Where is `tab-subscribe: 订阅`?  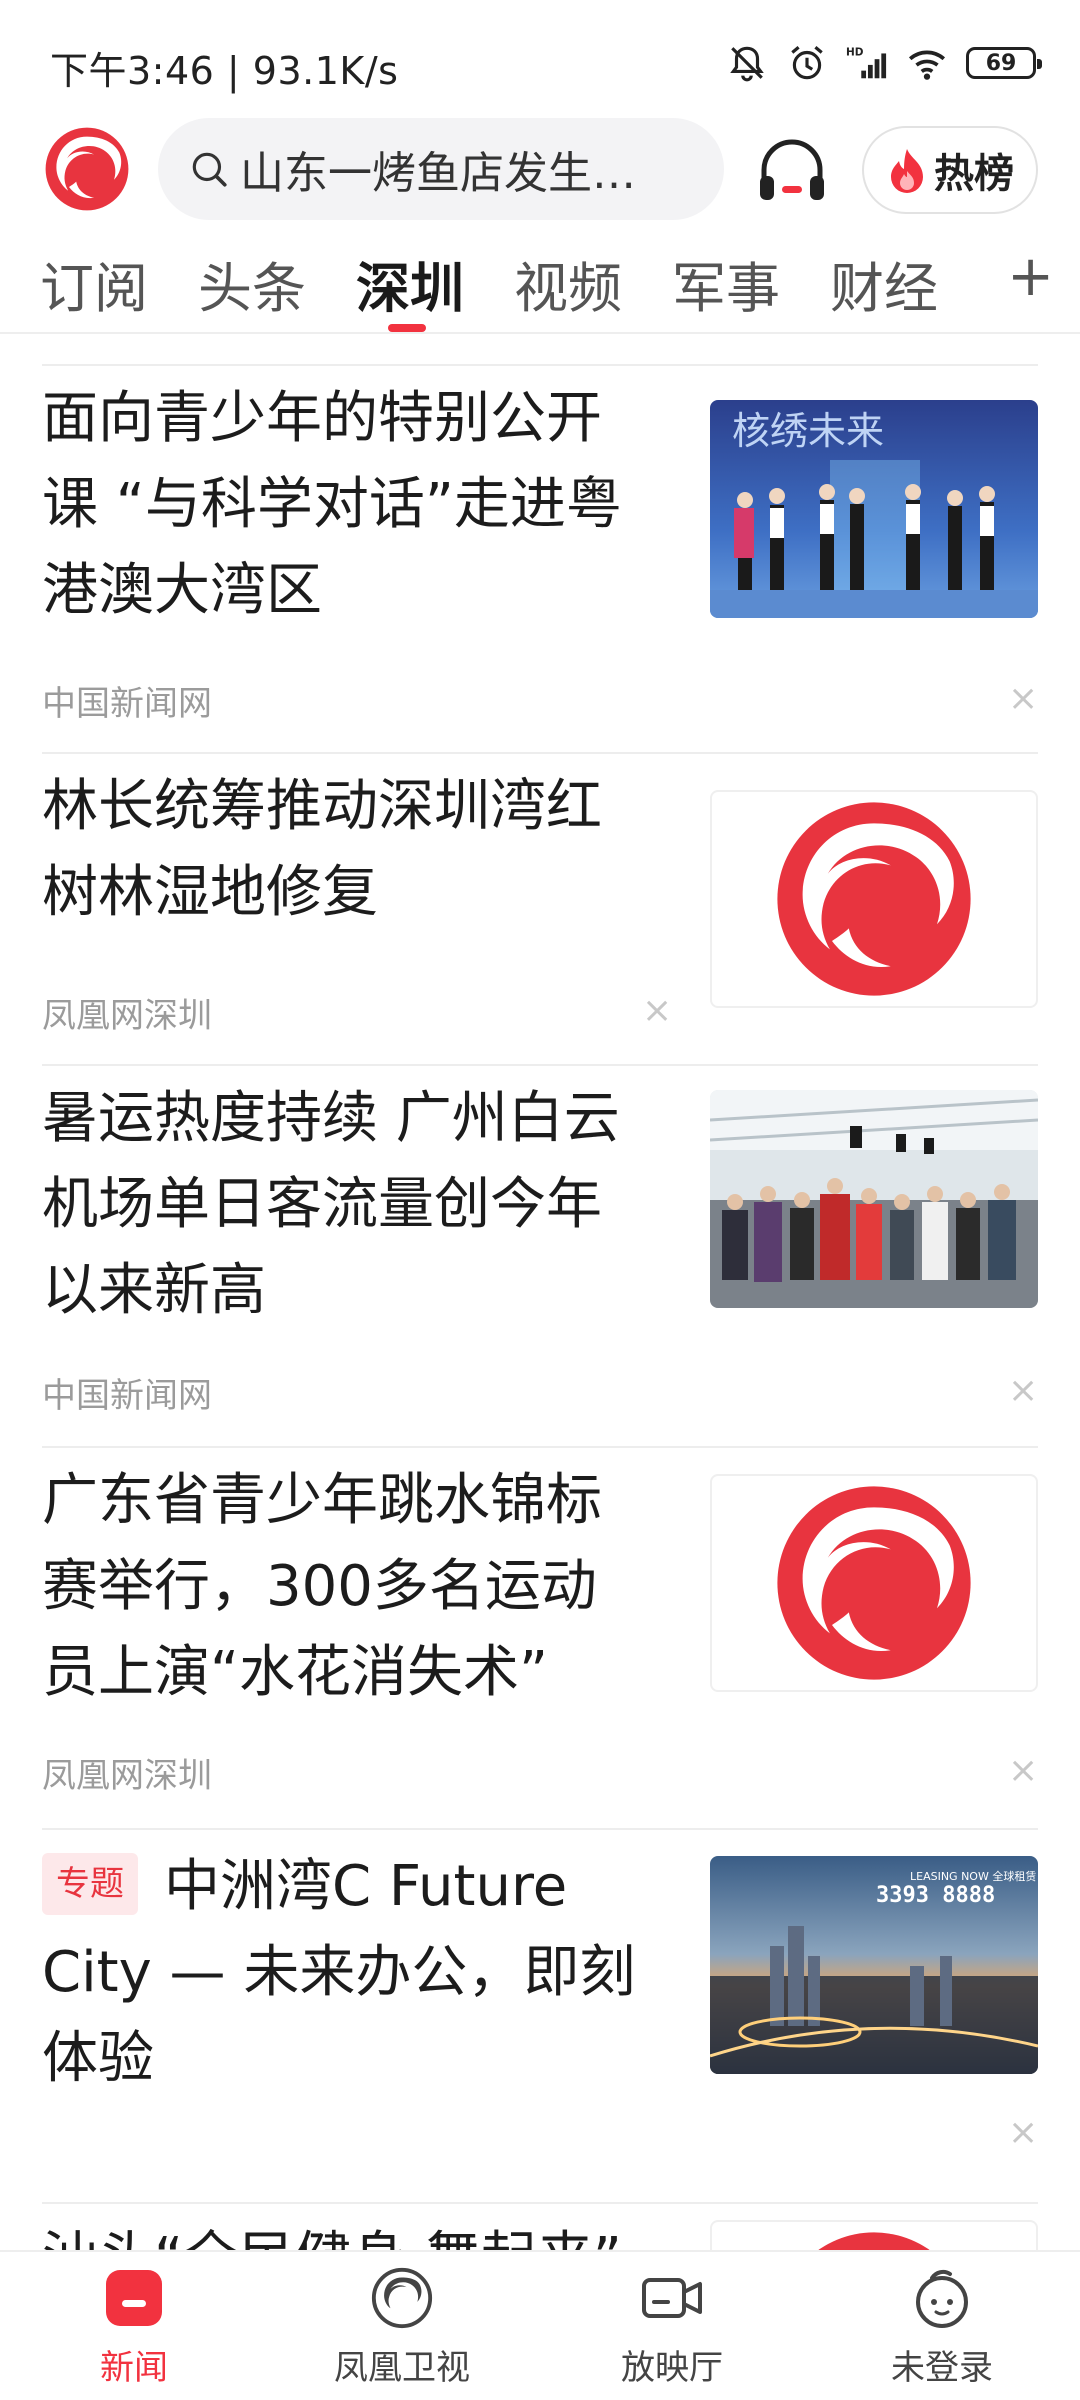
tab-subscribe: 订阅 is located at coordinates (94, 283).